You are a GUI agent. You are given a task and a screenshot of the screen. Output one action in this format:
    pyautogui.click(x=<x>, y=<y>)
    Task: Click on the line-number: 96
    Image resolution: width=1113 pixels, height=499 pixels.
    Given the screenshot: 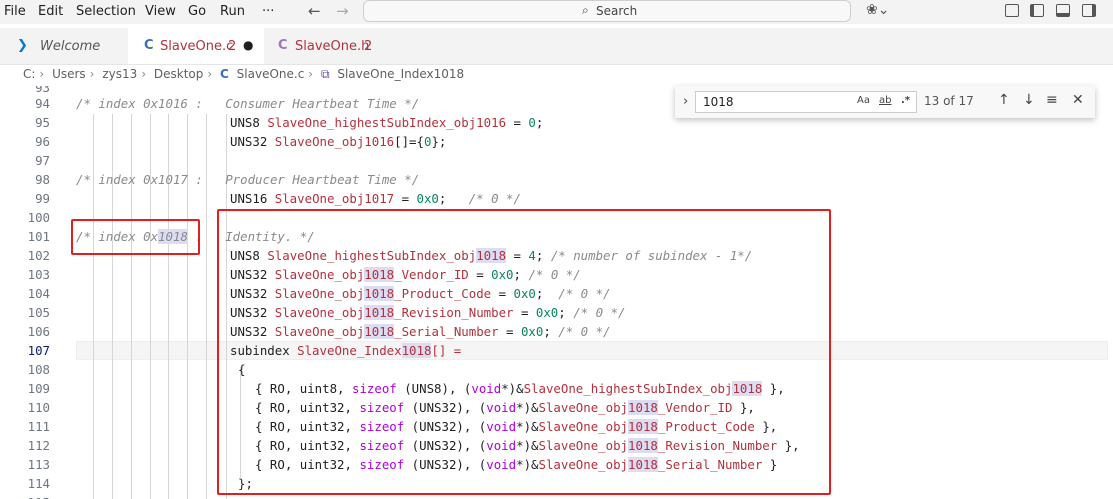 What is the action you would take?
    pyautogui.click(x=42, y=141)
    